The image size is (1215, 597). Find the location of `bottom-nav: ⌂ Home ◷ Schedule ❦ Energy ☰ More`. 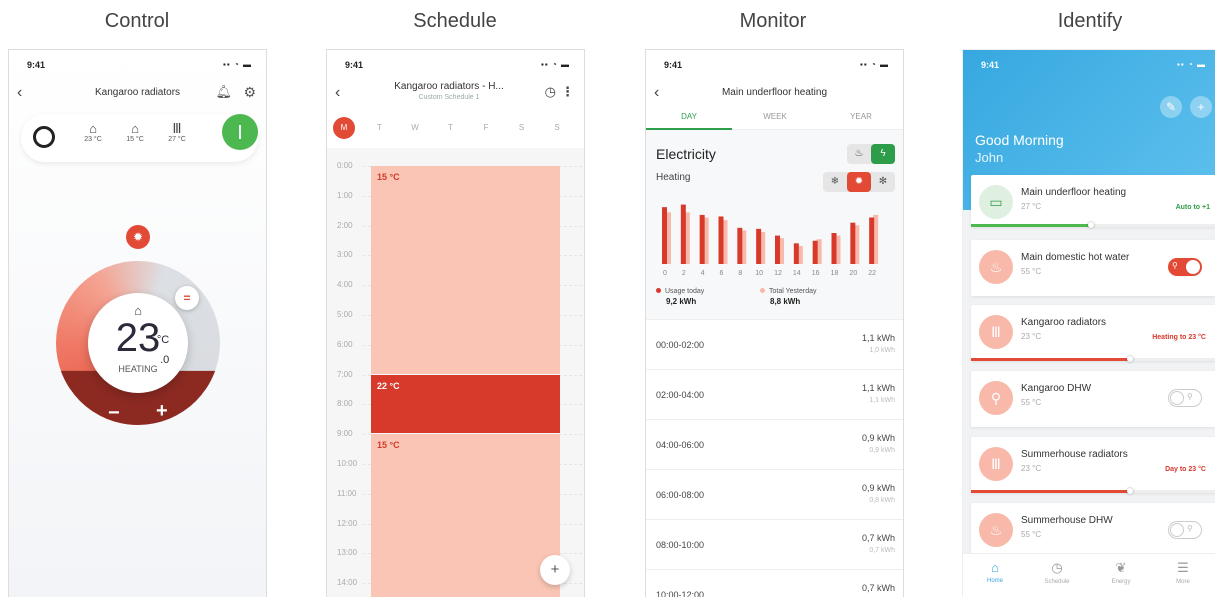

bottom-nav: ⌂ Home ◷ Schedule ❦ Energy ☰ More is located at coordinates (1089, 575).